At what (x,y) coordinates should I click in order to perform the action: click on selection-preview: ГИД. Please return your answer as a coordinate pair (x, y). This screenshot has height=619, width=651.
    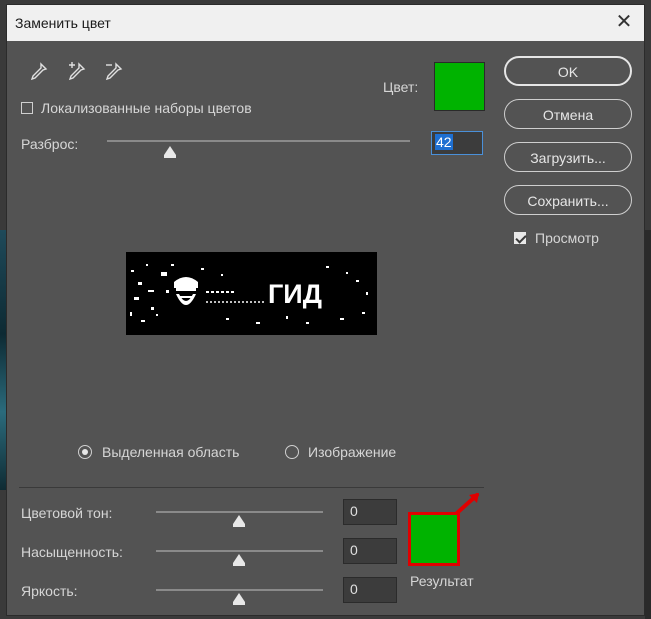
    Looking at the image, I should click on (251, 293).